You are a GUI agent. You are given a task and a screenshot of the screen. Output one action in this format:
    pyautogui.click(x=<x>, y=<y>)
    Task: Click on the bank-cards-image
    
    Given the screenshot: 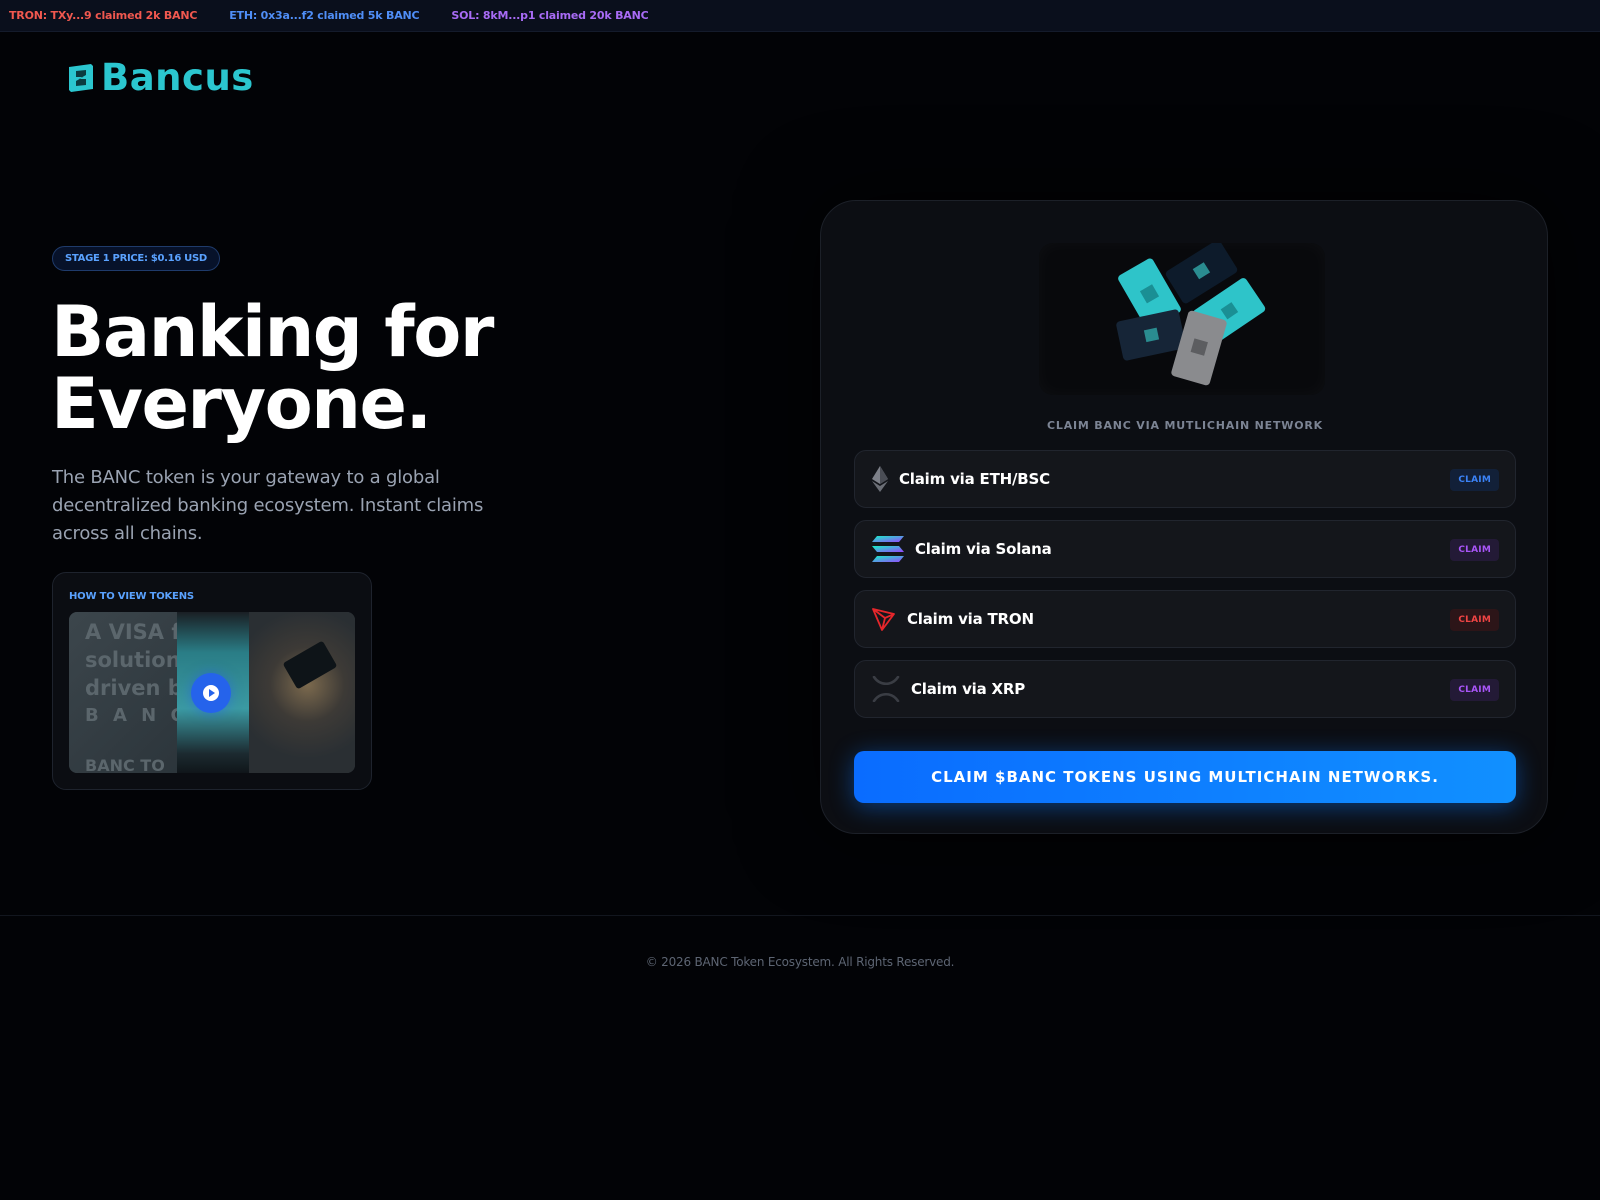 What is the action you would take?
    pyautogui.click(x=1191, y=313)
    